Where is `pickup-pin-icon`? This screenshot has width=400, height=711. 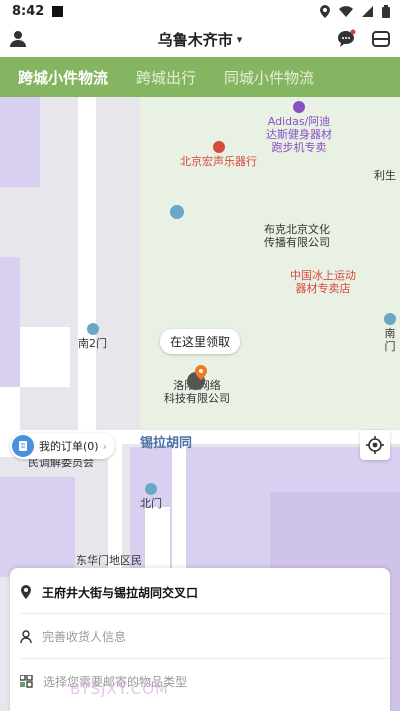
pickup-pin-icon is located at coordinates (200, 380).